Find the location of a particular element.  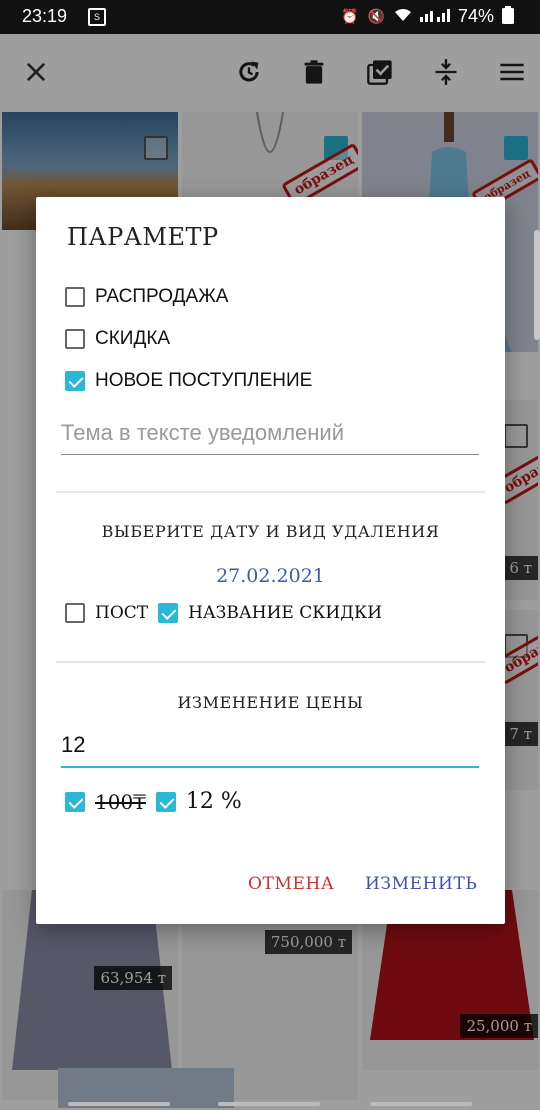

notification-badge-icon: S is located at coordinates (97, 17).